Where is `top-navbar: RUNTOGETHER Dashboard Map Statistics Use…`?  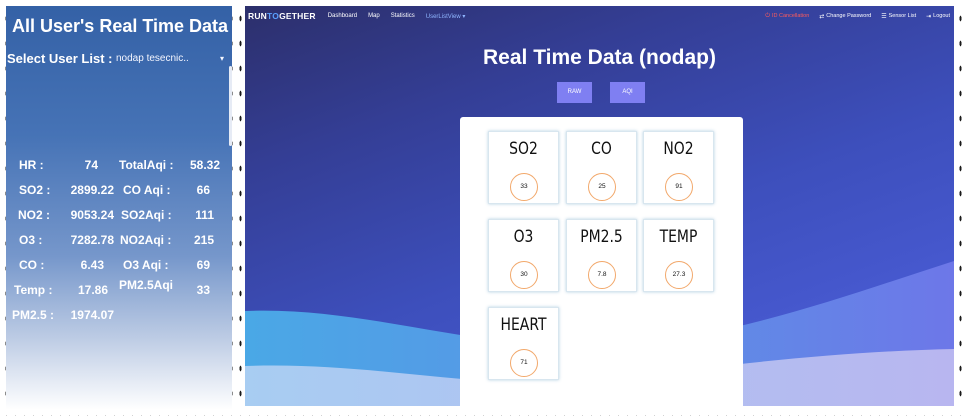 top-navbar: RUNTOGETHER Dashboard Map Statistics Use… is located at coordinates (599, 16).